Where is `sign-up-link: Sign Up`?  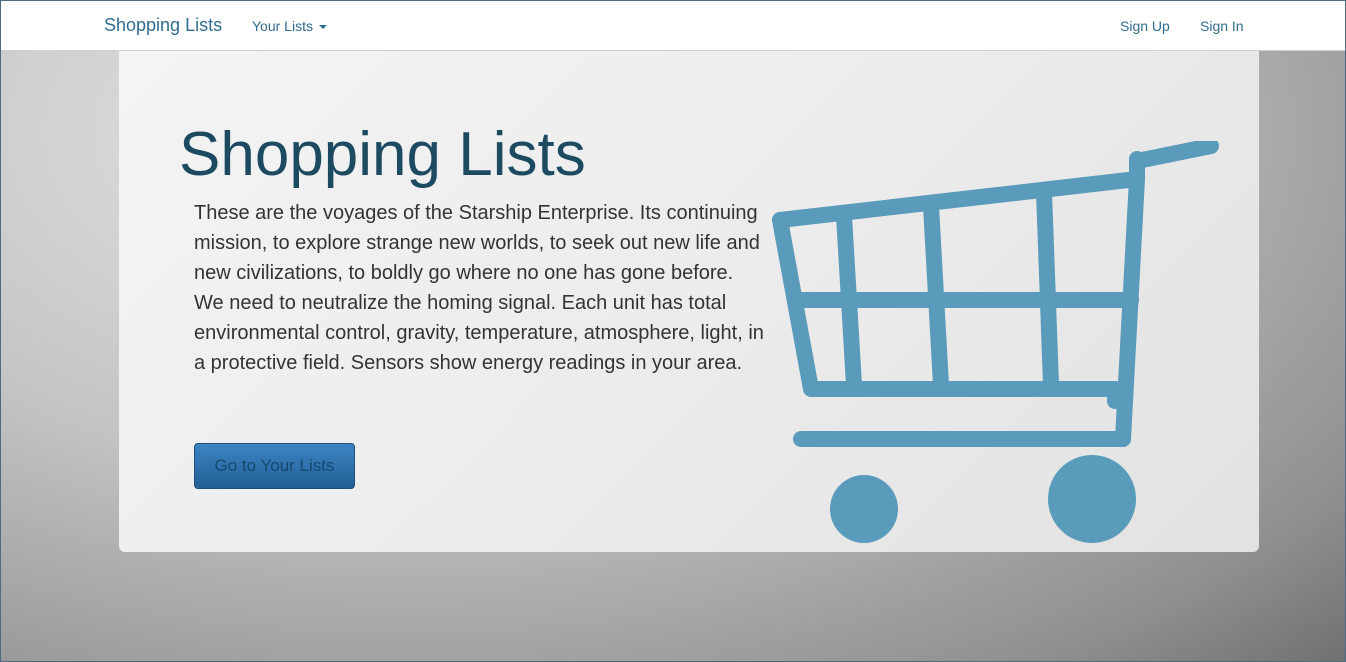 sign-up-link: Sign Up is located at coordinates (1145, 26).